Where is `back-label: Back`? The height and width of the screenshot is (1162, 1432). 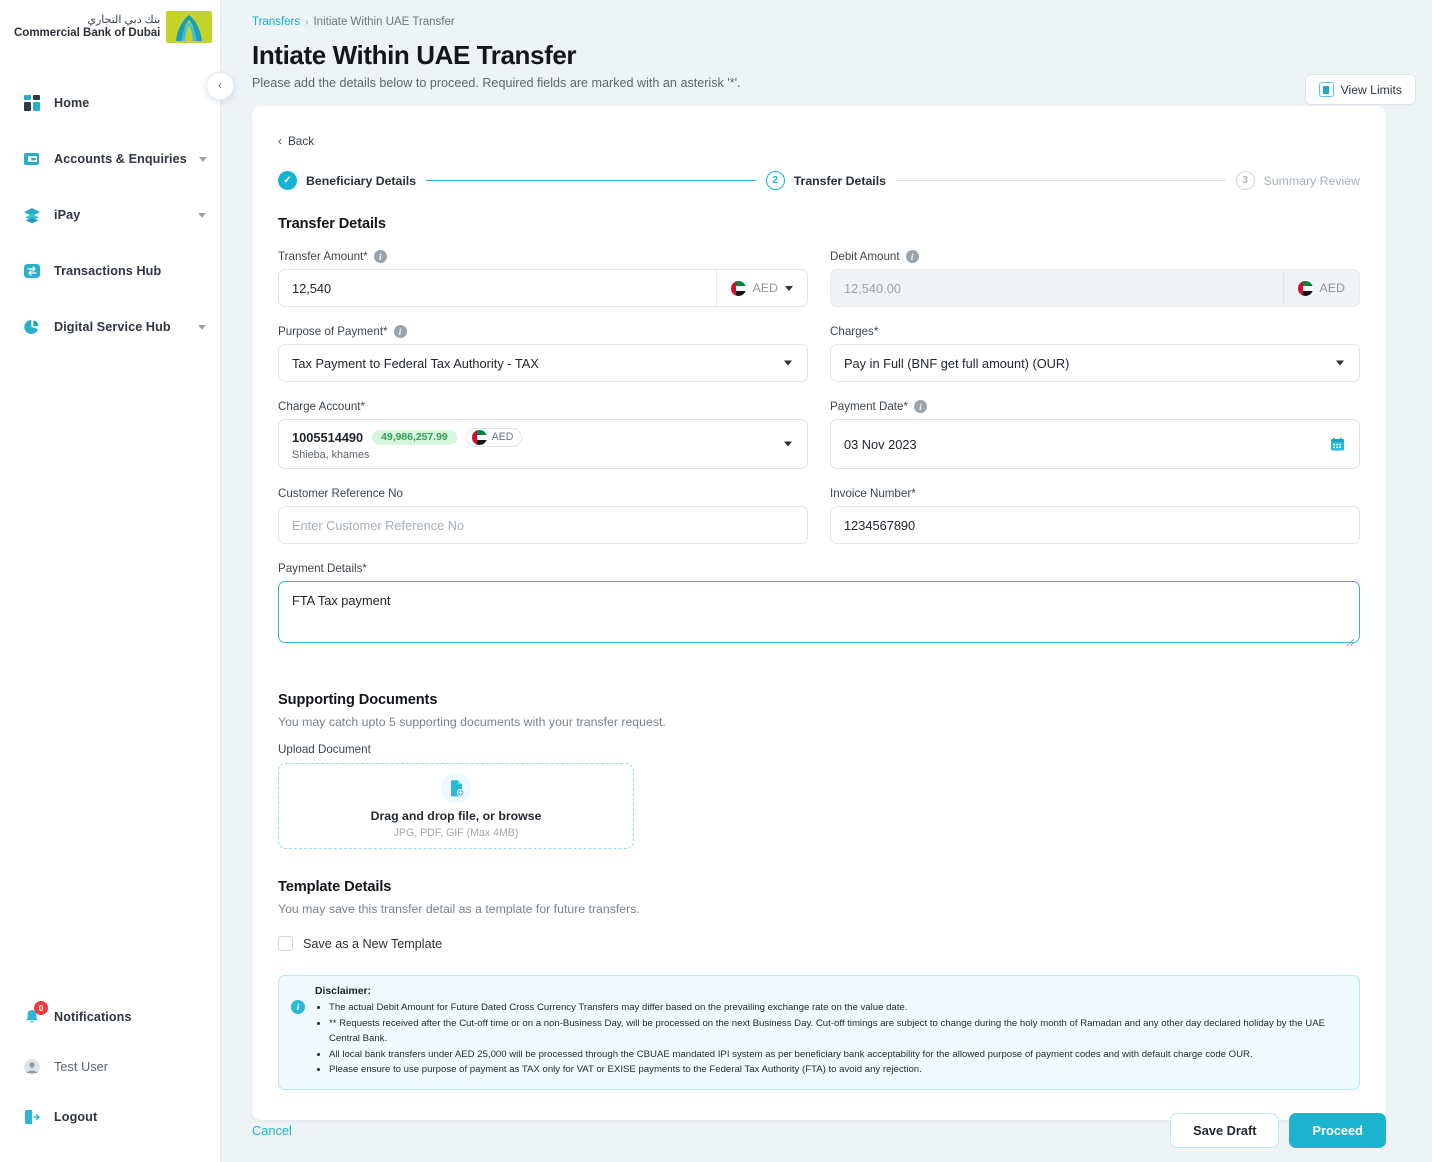
back-label: Back is located at coordinates (301, 141).